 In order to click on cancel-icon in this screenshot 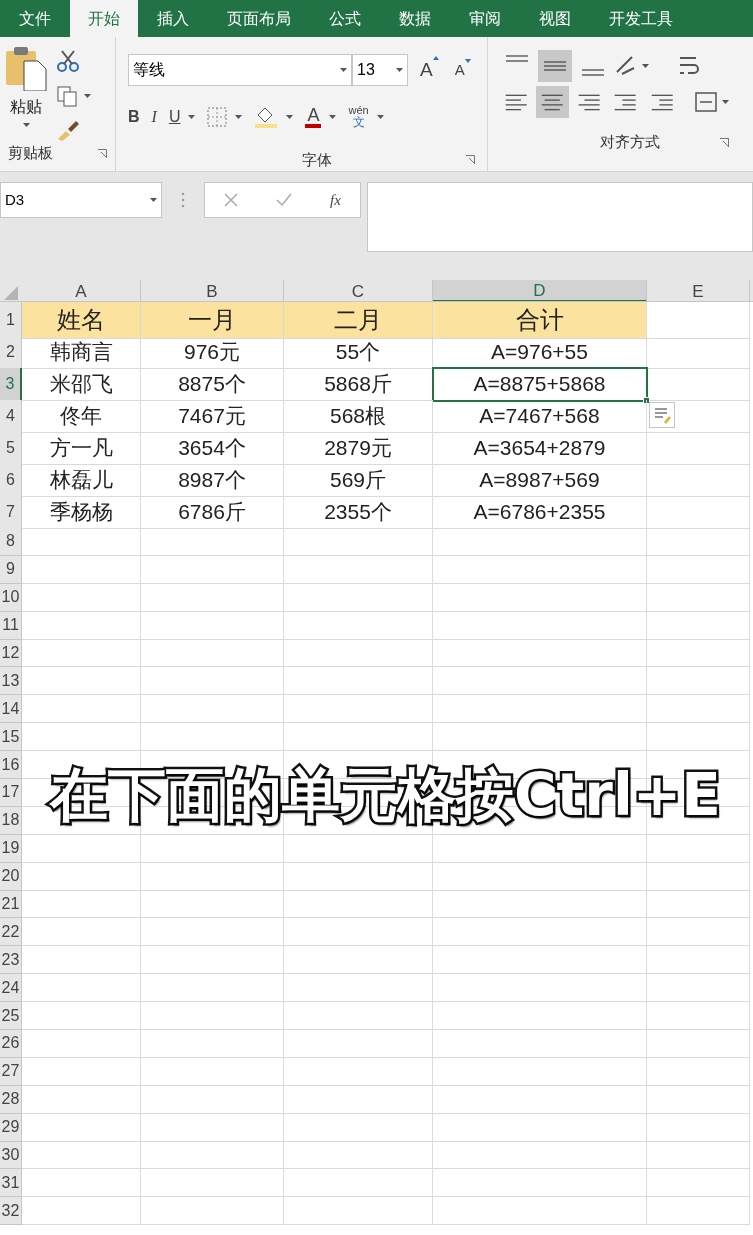, I will do `click(231, 200)`.